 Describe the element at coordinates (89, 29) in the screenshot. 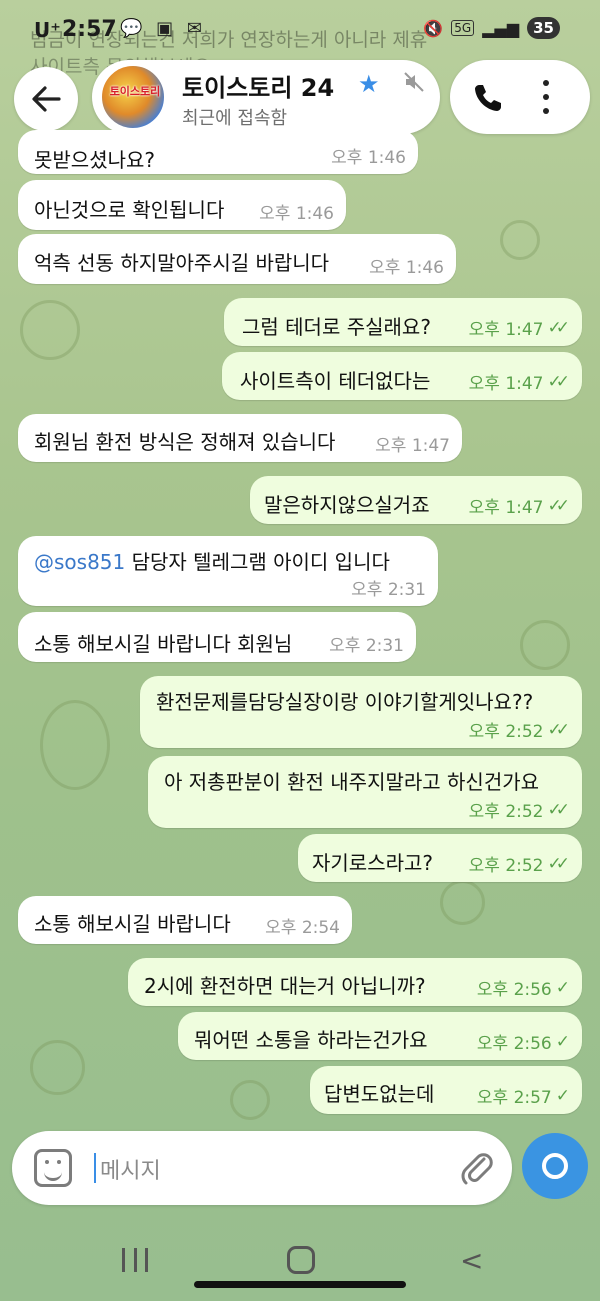

I see `status-time: 2:57` at that location.